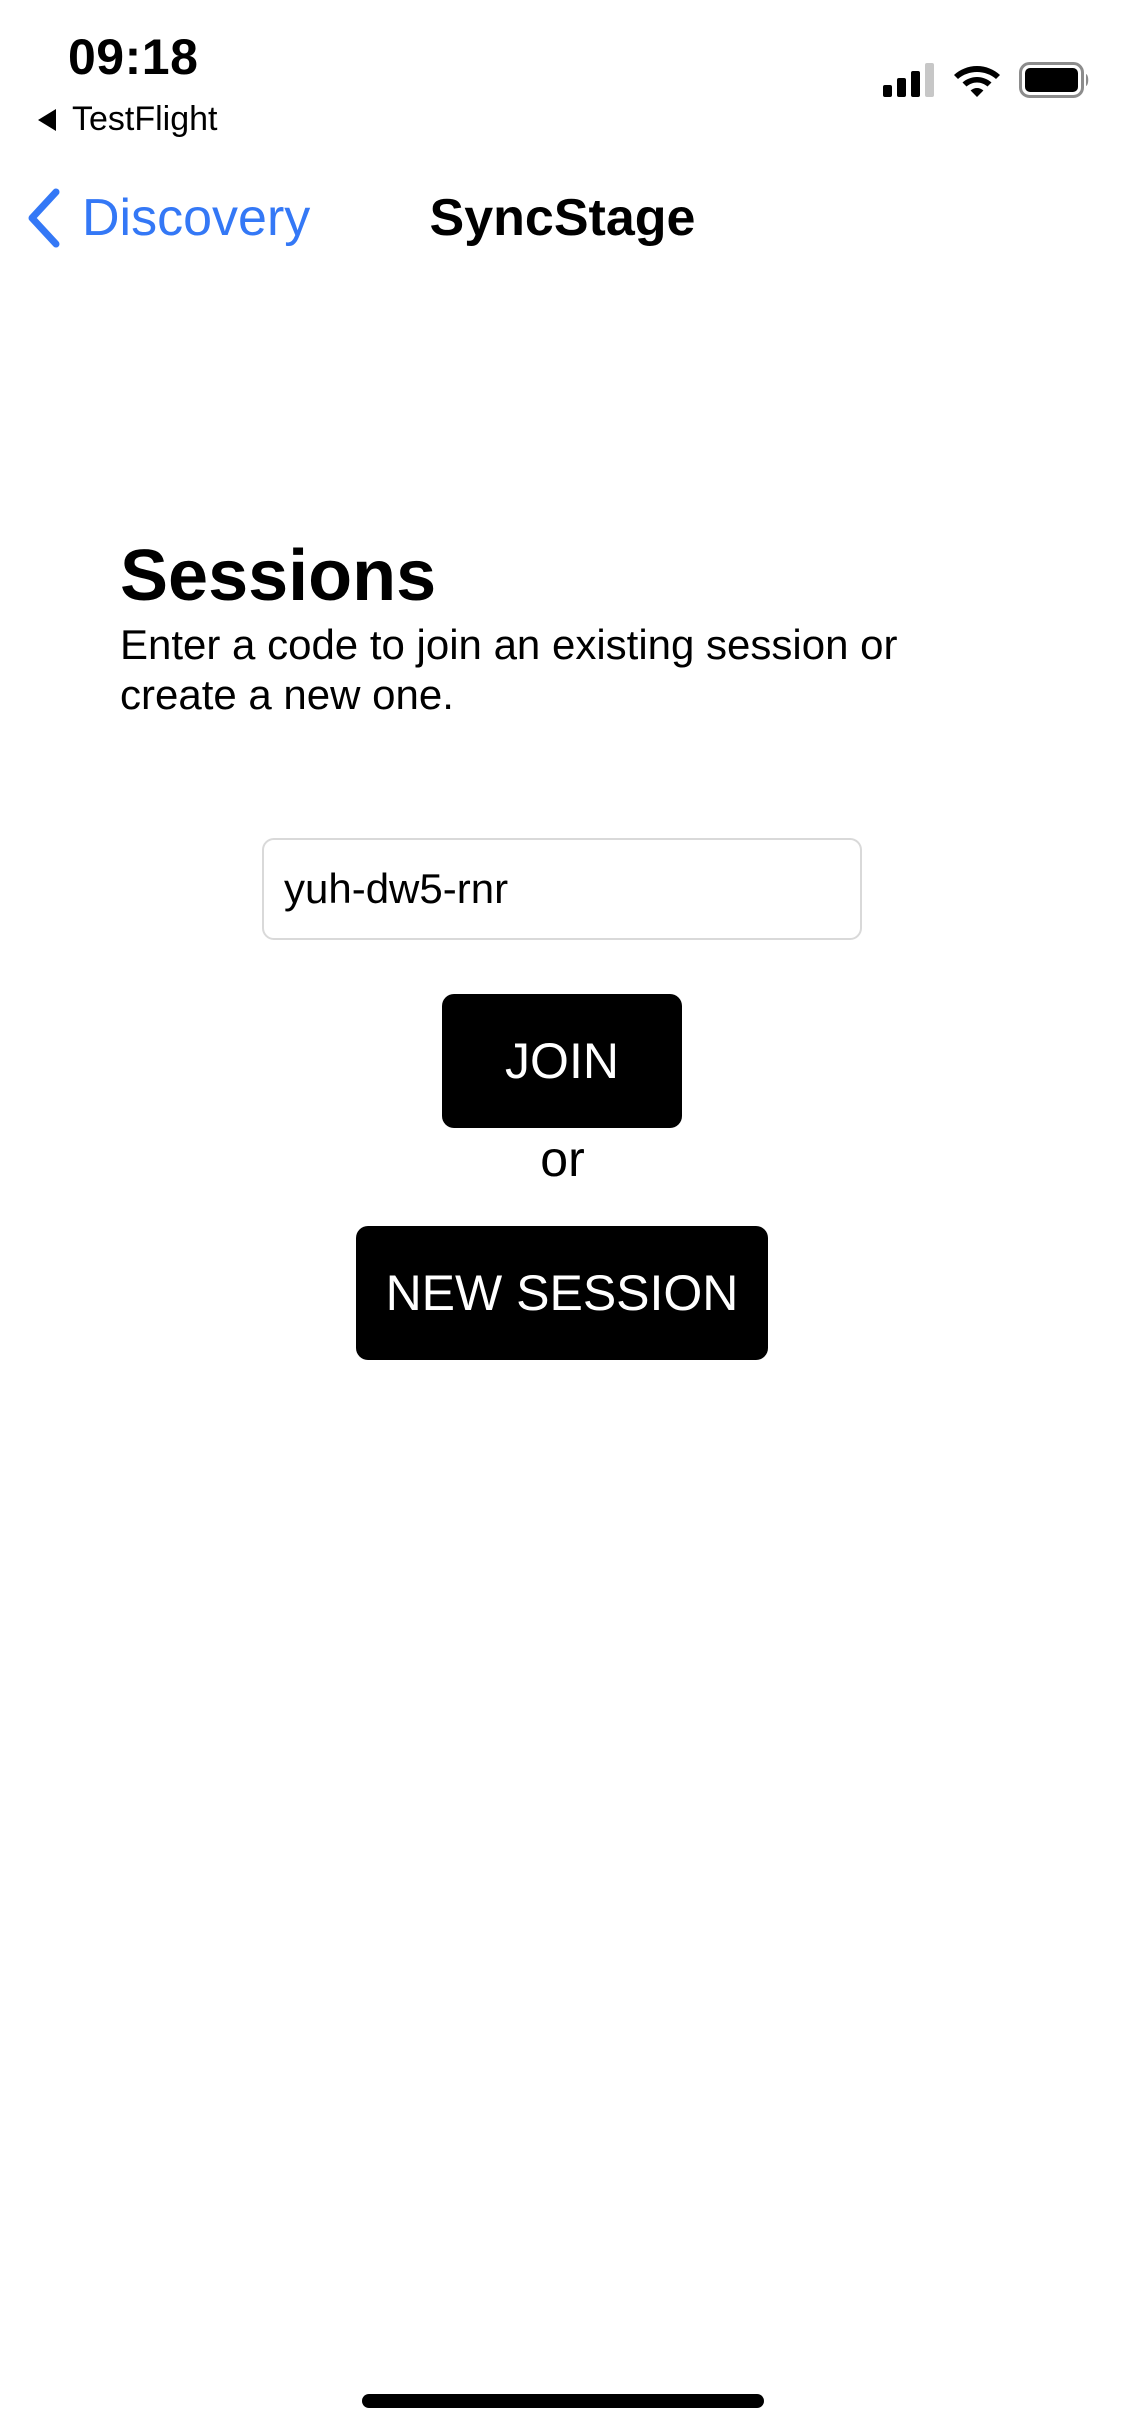 The image size is (1125, 2436). What do you see at coordinates (562, 889) in the screenshot?
I see `session-code-input` at bounding box center [562, 889].